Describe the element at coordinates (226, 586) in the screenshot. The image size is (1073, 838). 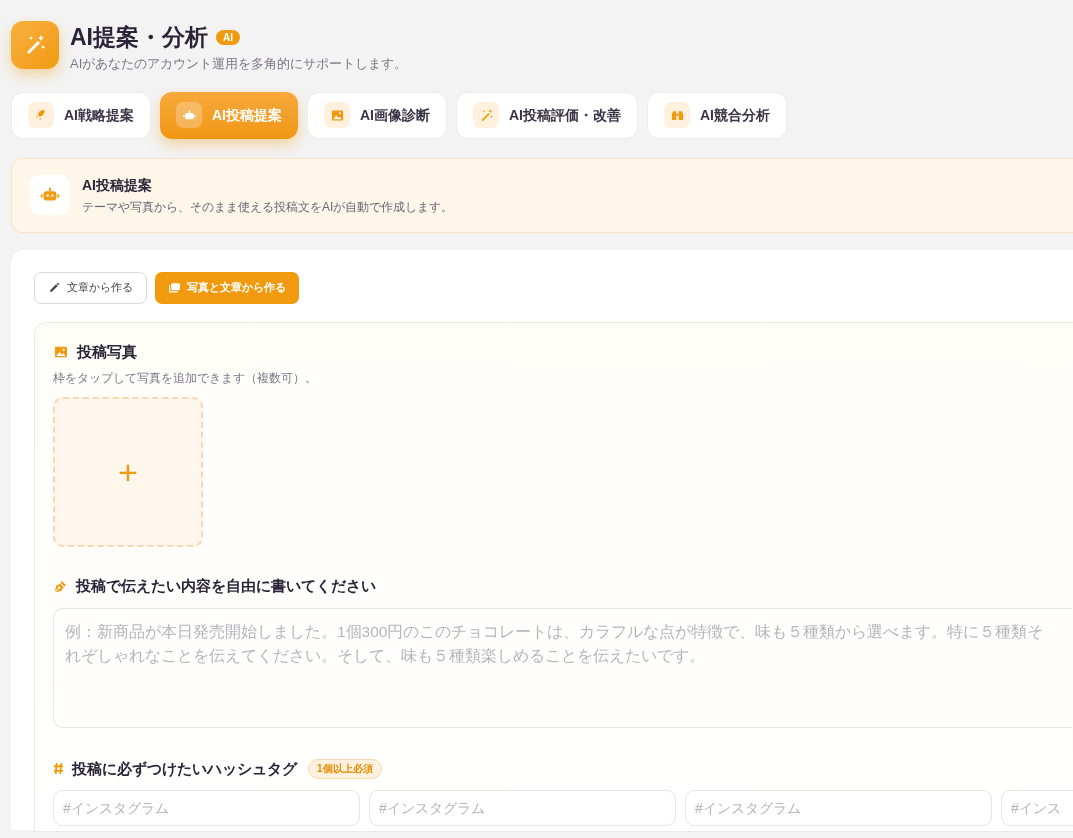
I see `section-title: 投稿で伝えたい内容を自由に書いてください` at that location.